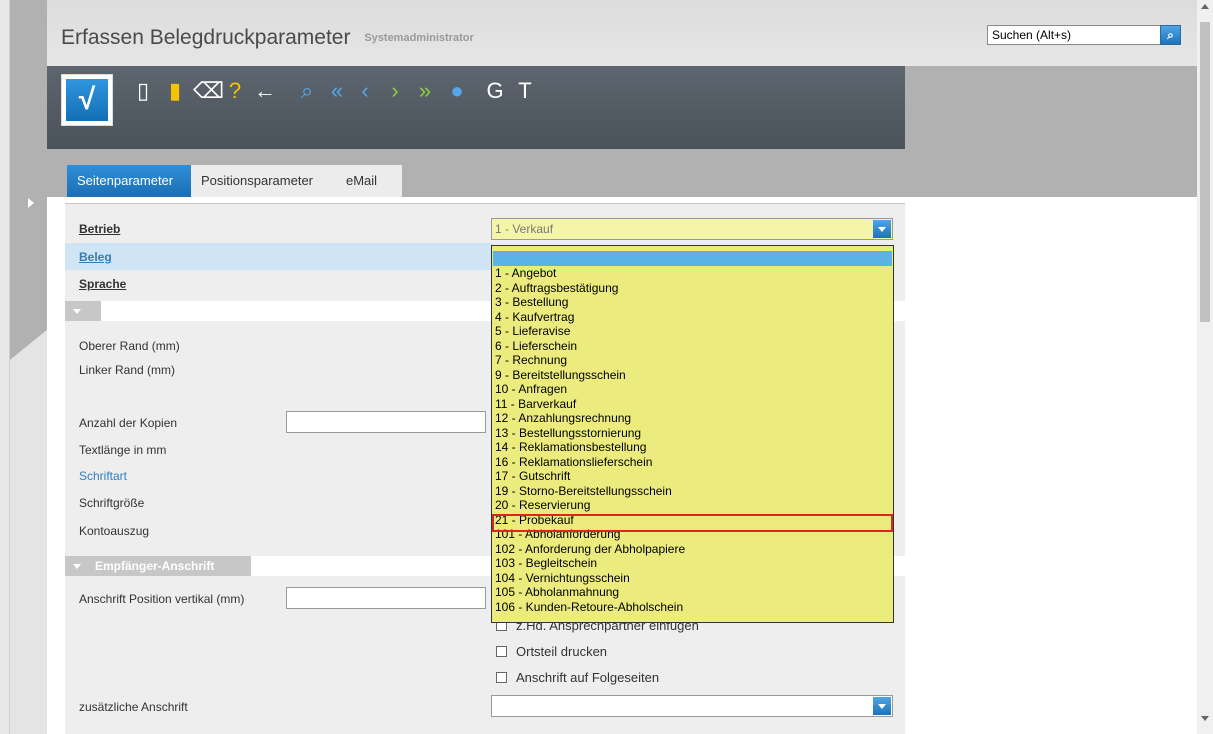 This screenshot has width=1213, height=734. Describe the element at coordinates (1205, 367) in the screenshot. I see `vertical-scrollbar` at that location.